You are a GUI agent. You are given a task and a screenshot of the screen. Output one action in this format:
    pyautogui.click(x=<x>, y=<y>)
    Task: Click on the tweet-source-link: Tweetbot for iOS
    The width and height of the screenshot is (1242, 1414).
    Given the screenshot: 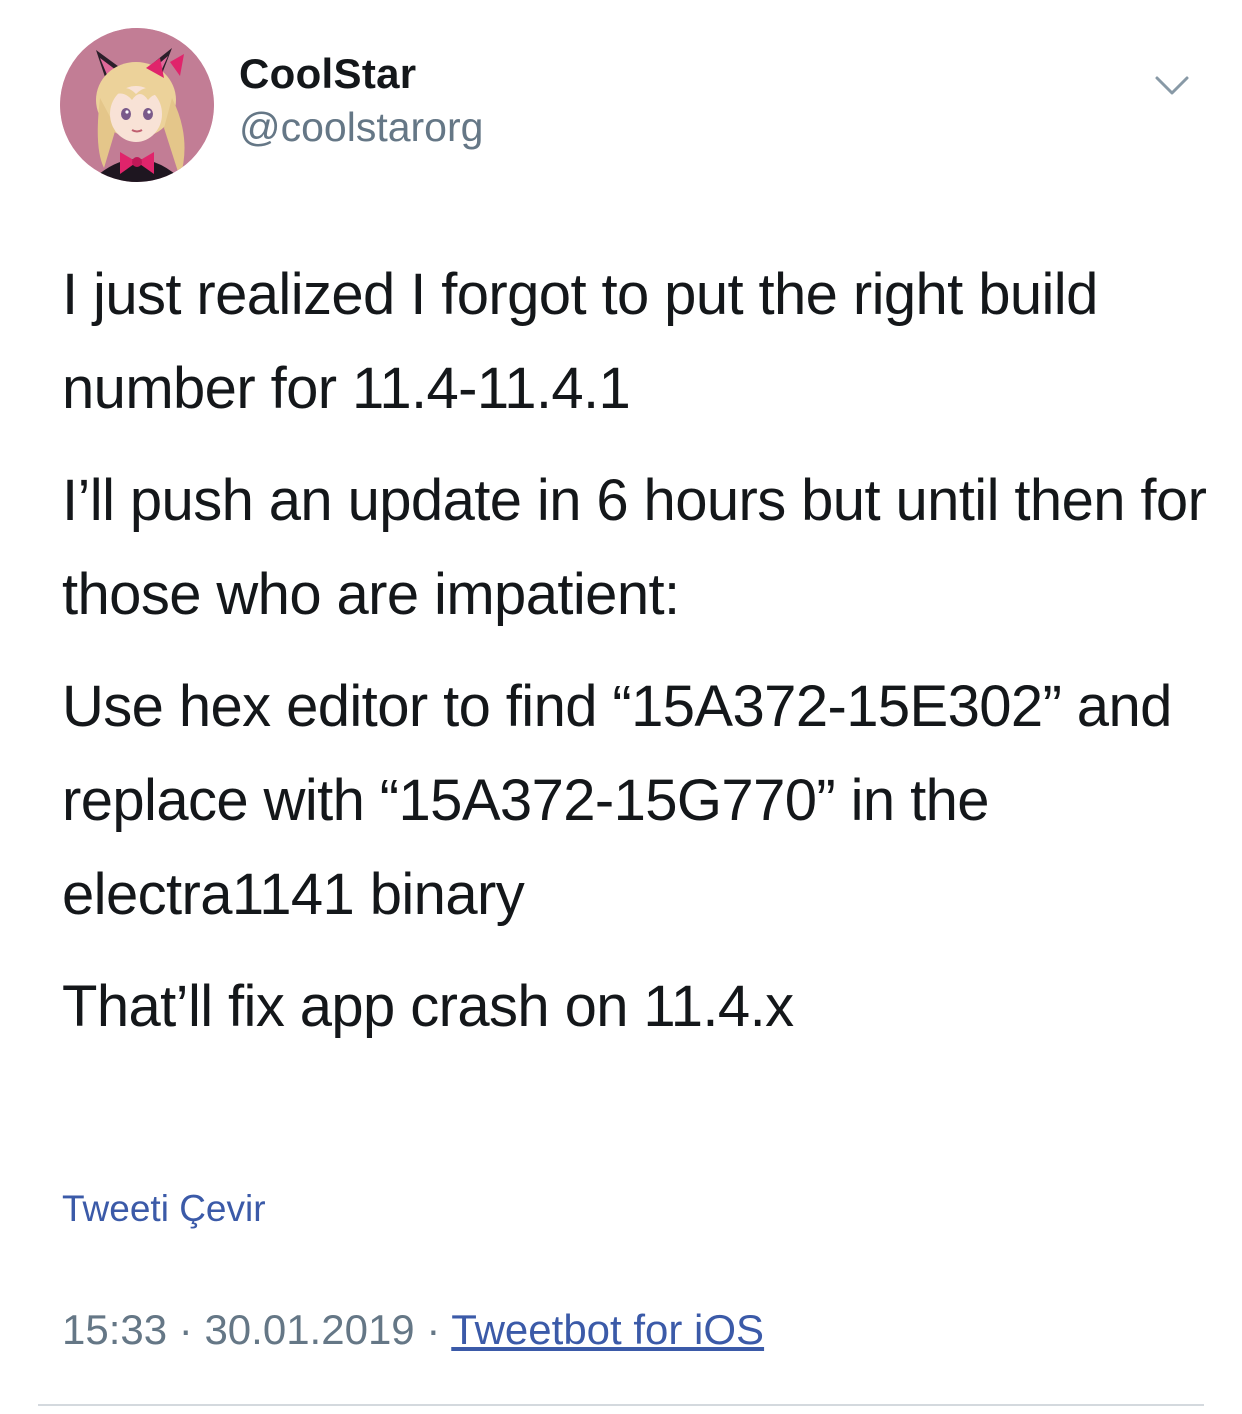 What is the action you would take?
    pyautogui.click(x=607, y=1329)
    